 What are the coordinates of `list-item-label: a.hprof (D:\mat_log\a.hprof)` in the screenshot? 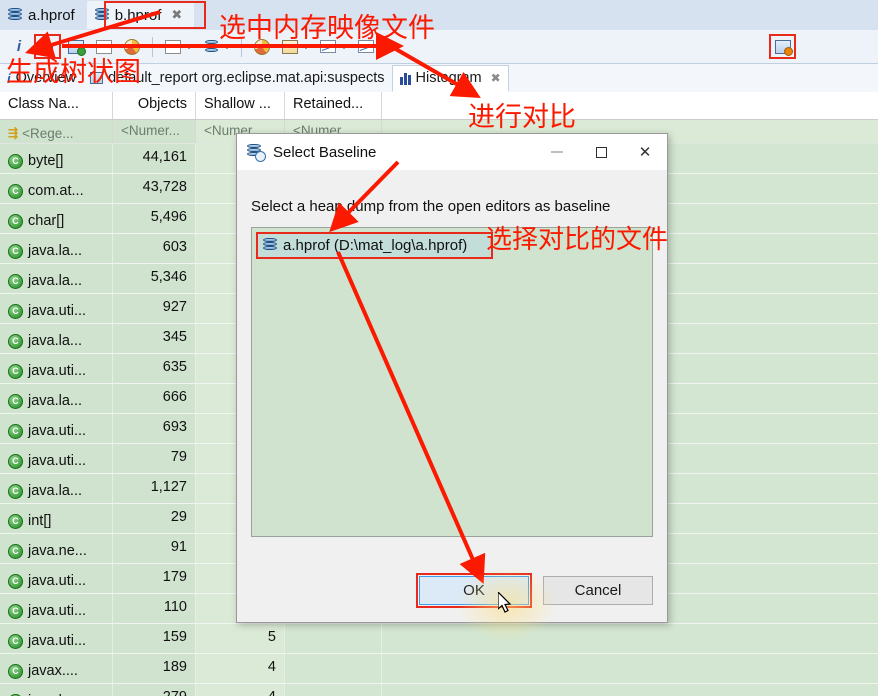 It's located at (375, 245).